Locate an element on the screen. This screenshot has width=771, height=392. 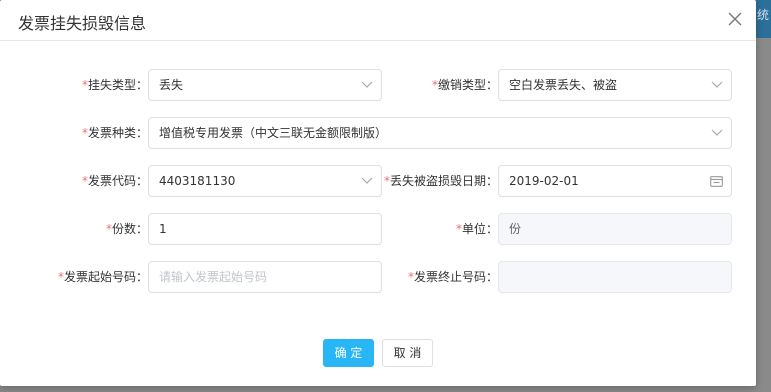
quantity-label: *份数： is located at coordinates (126, 229).